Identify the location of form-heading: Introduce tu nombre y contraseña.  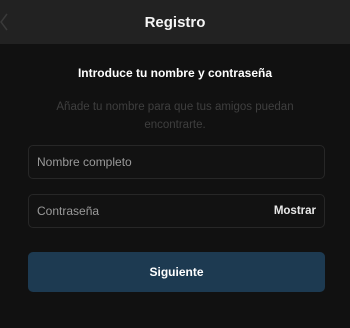
(175, 73).